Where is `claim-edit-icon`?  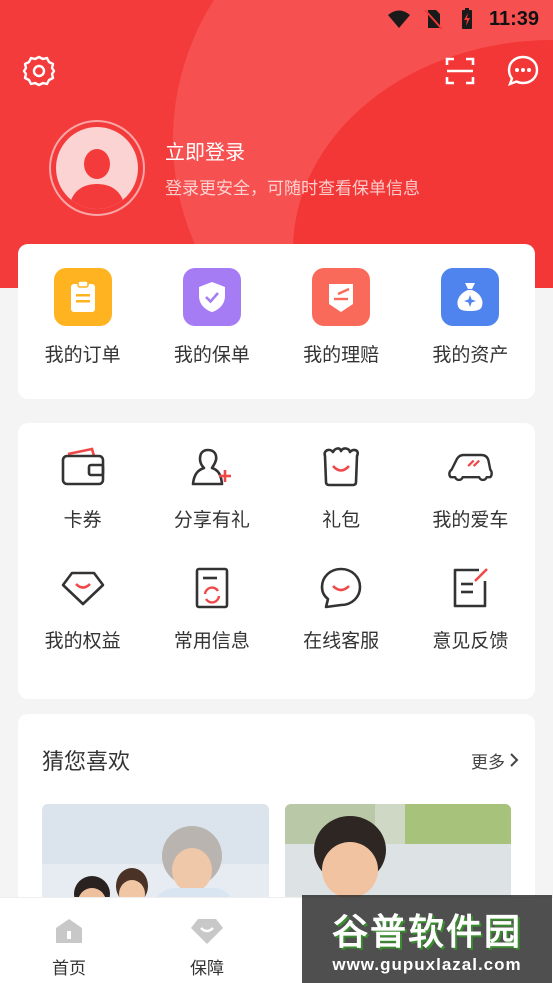
claim-edit-icon is located at coordinates (341, 297).